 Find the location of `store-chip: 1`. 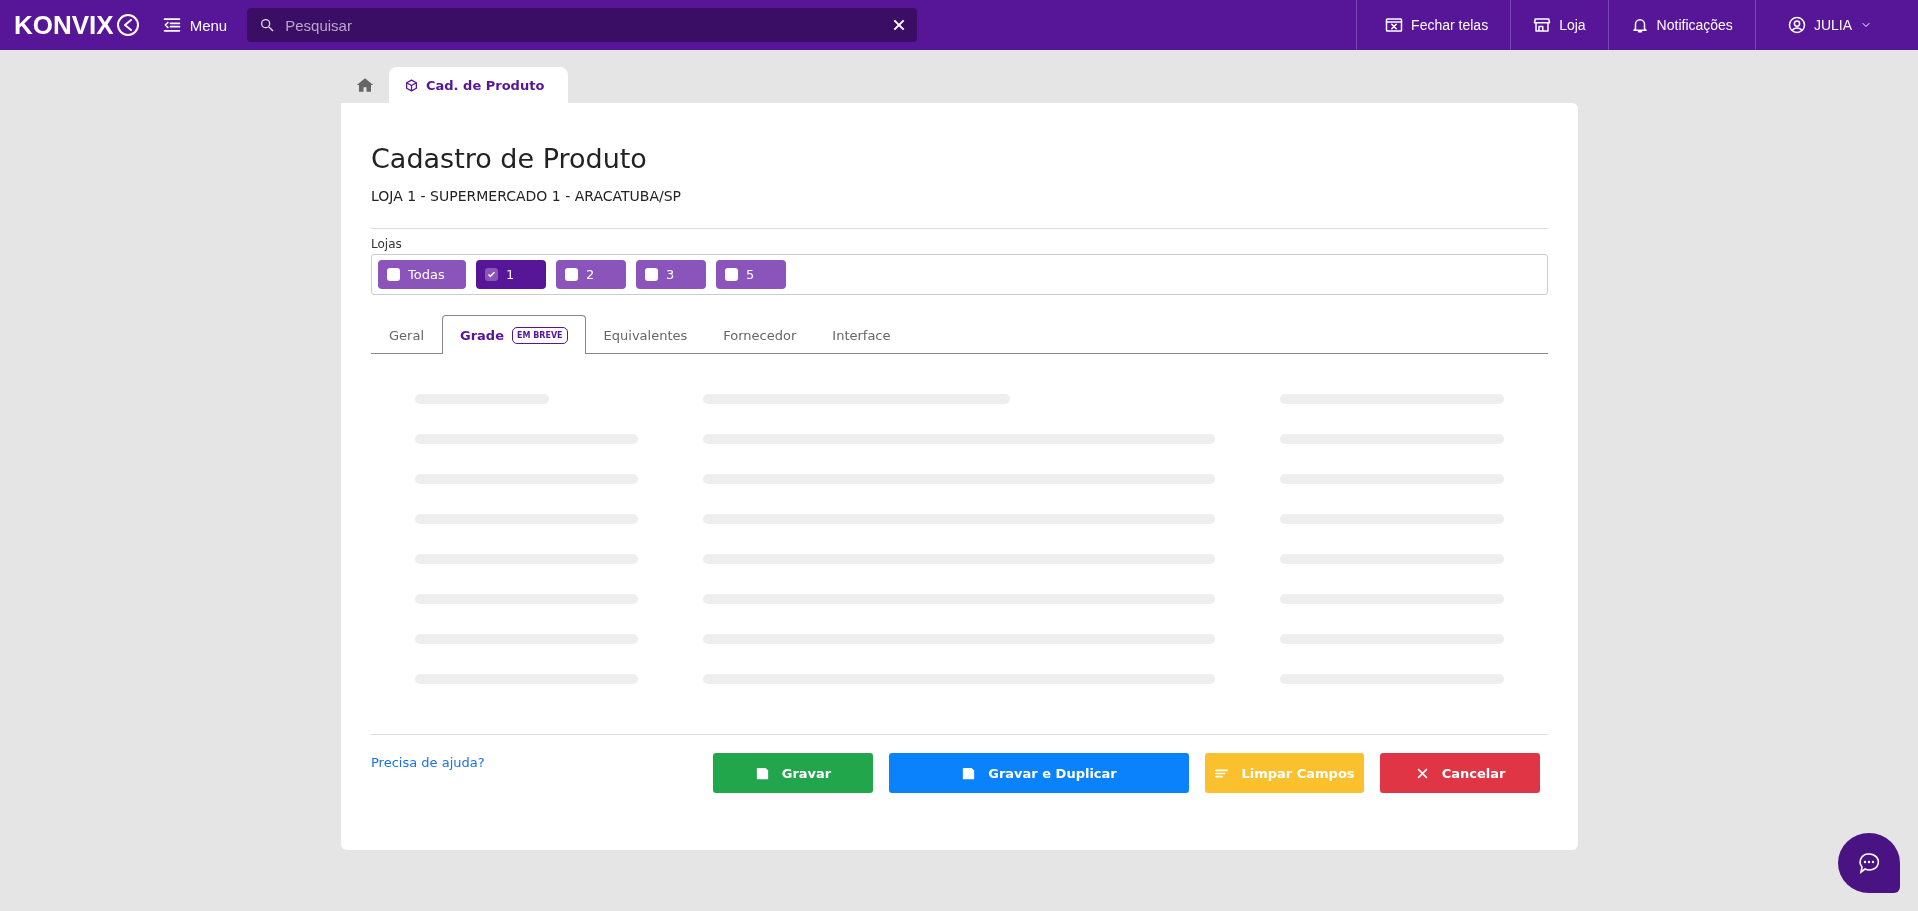

store-chip: 1 is located at coordinates (511, 274).